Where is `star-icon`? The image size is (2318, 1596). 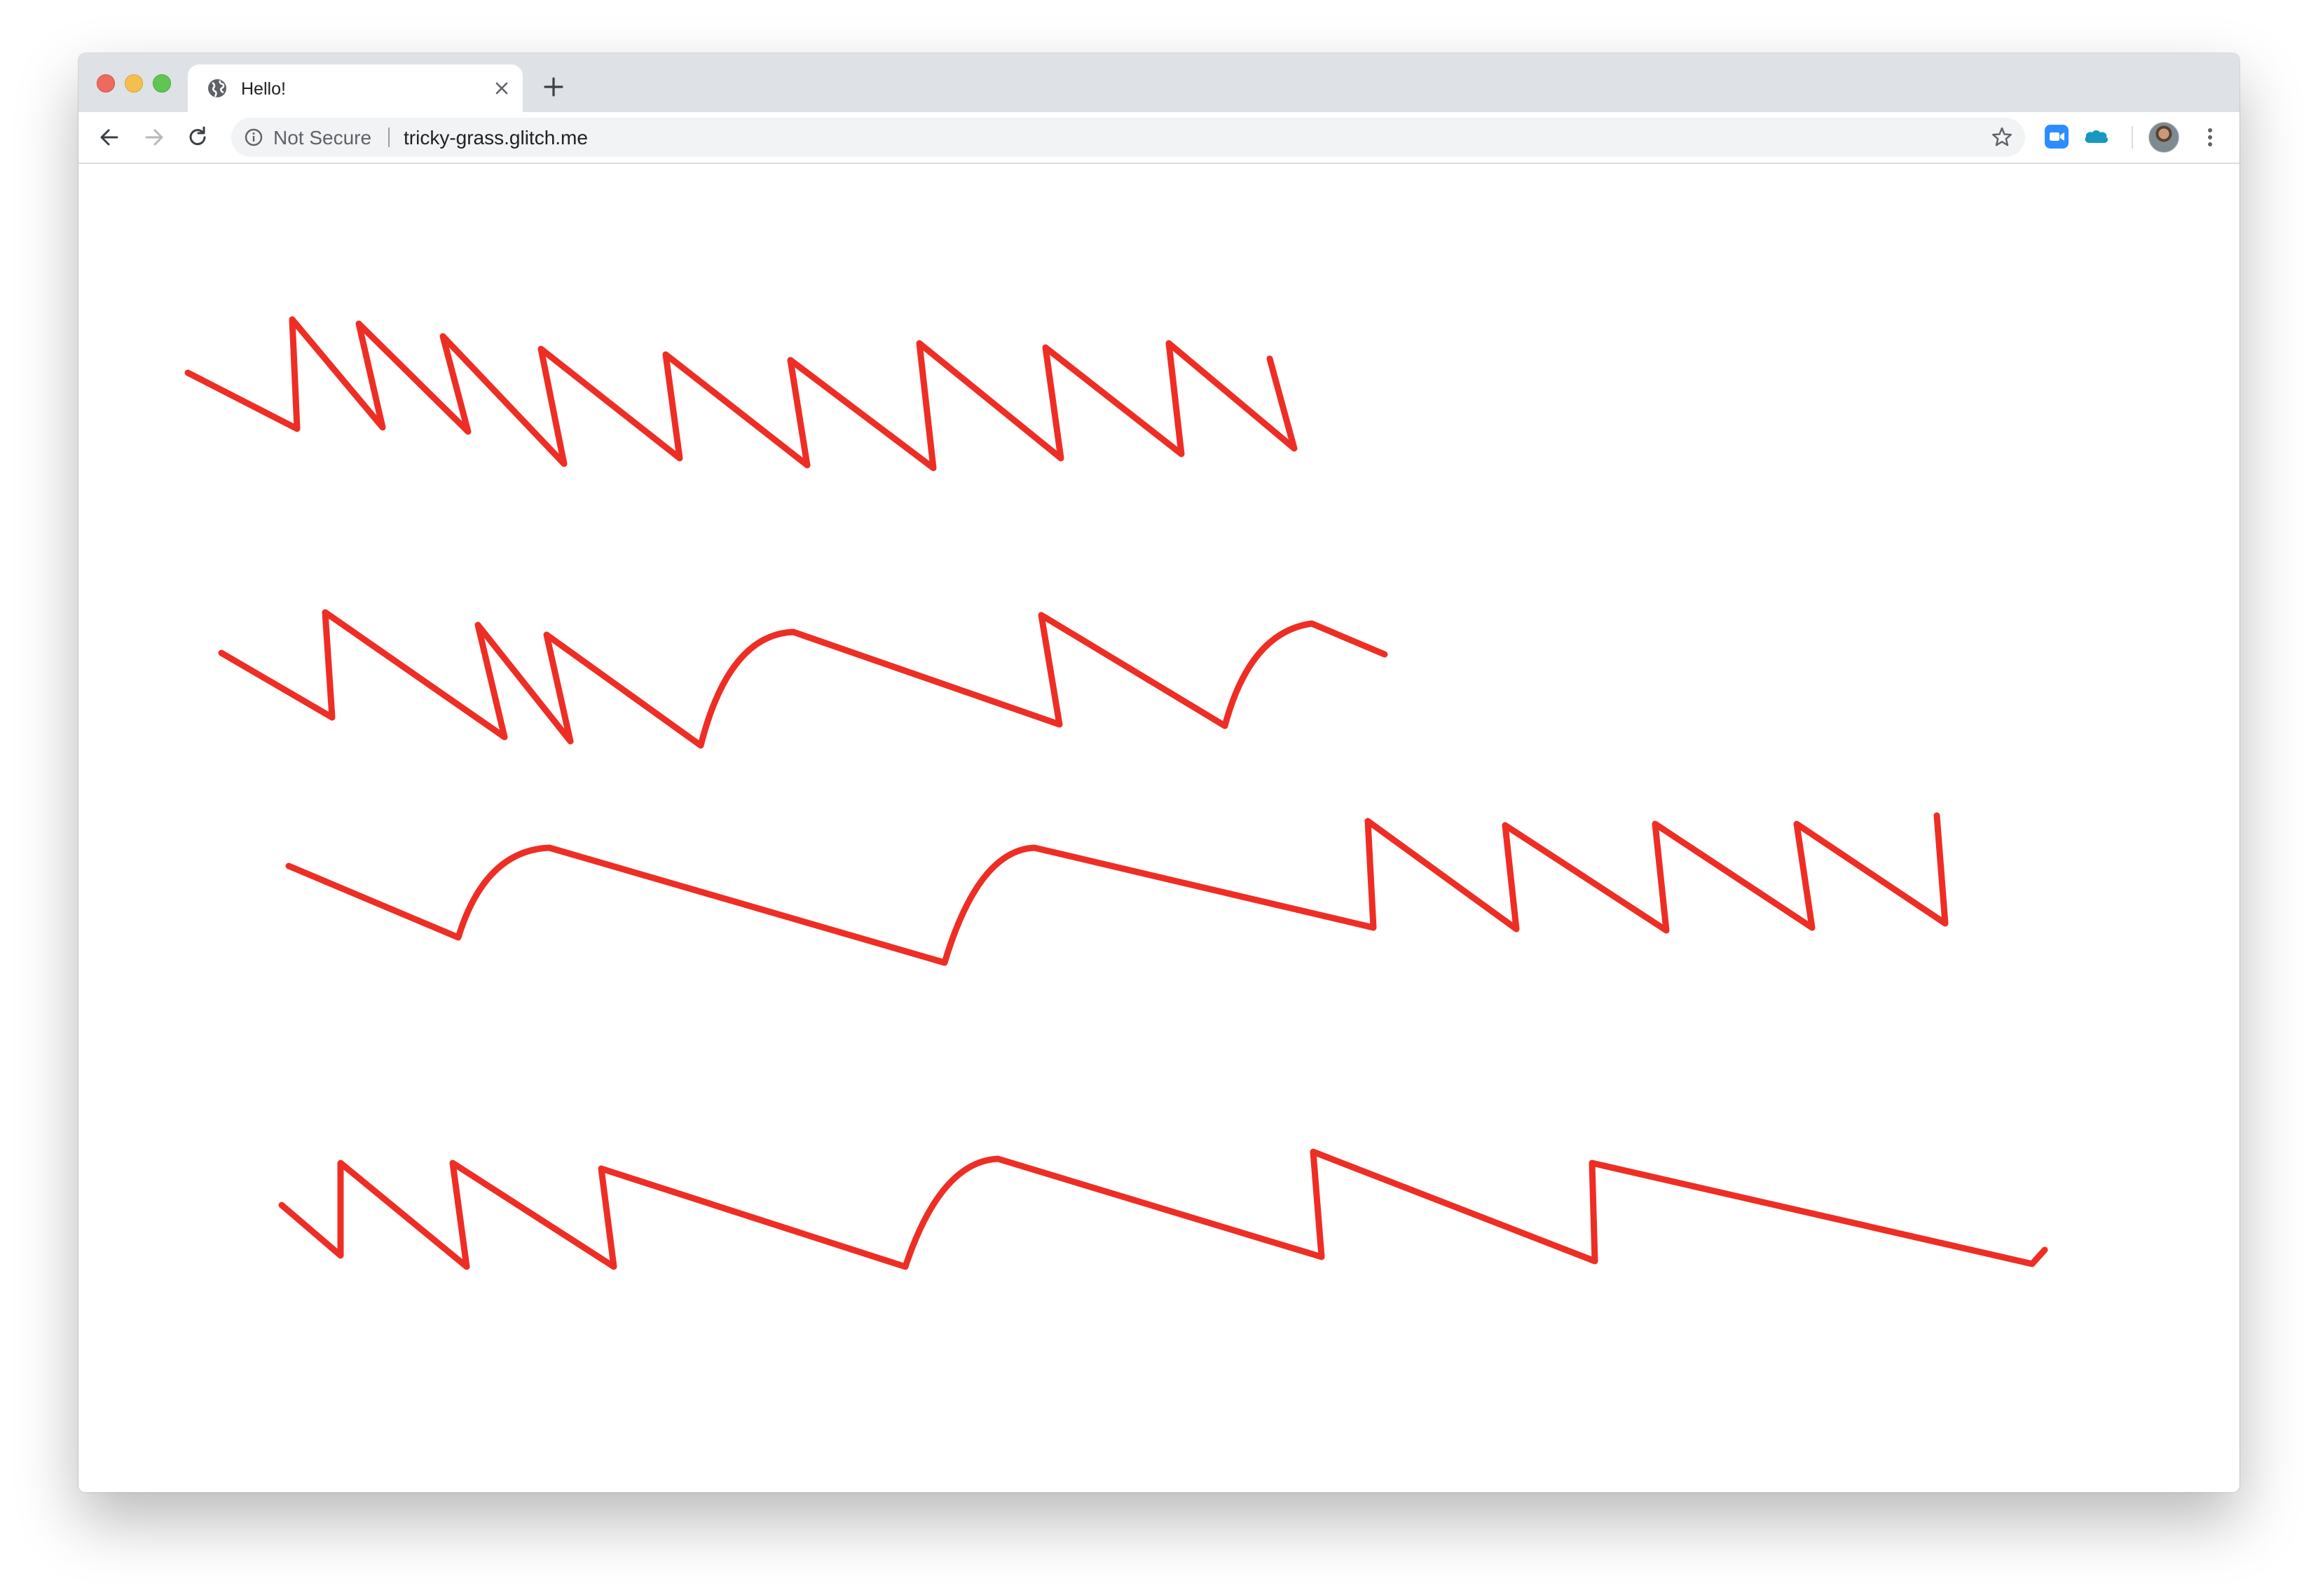 star-icon is located at coordinates (2002, 137).